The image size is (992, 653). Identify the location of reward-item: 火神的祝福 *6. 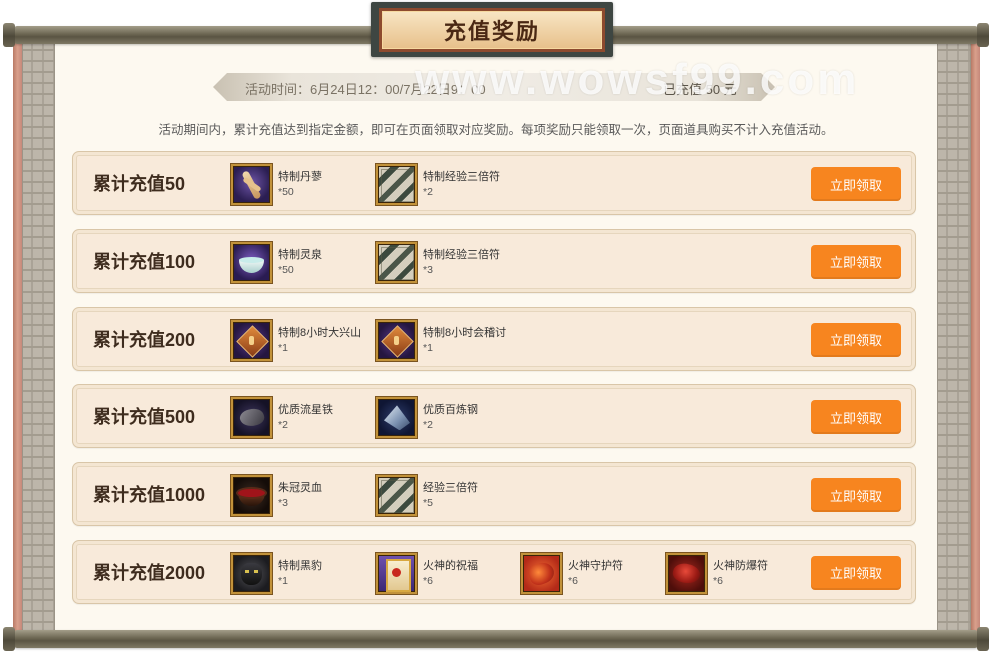
(448, 573).